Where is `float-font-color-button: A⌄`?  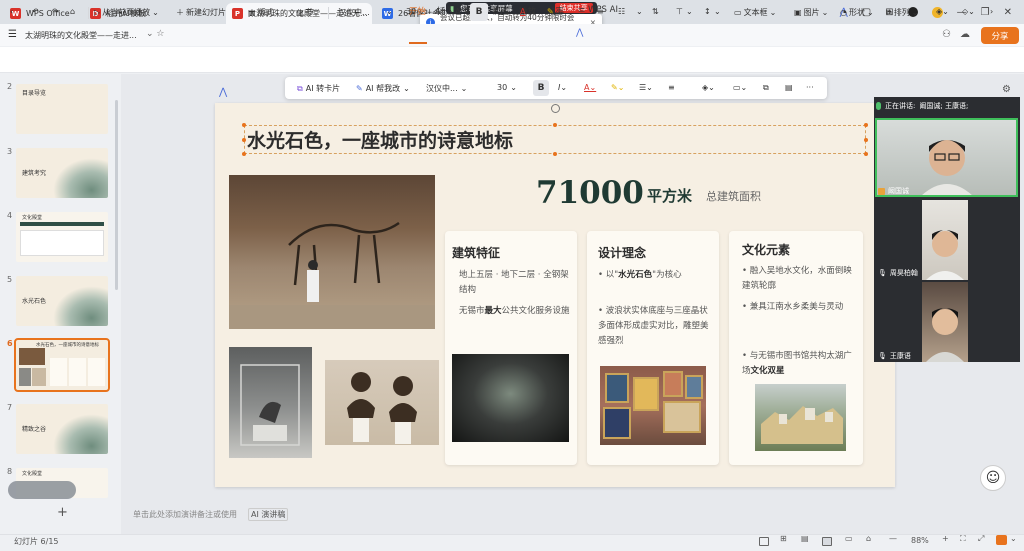
float-font-color-button: A⌄ is located at coordinates (590, 87).